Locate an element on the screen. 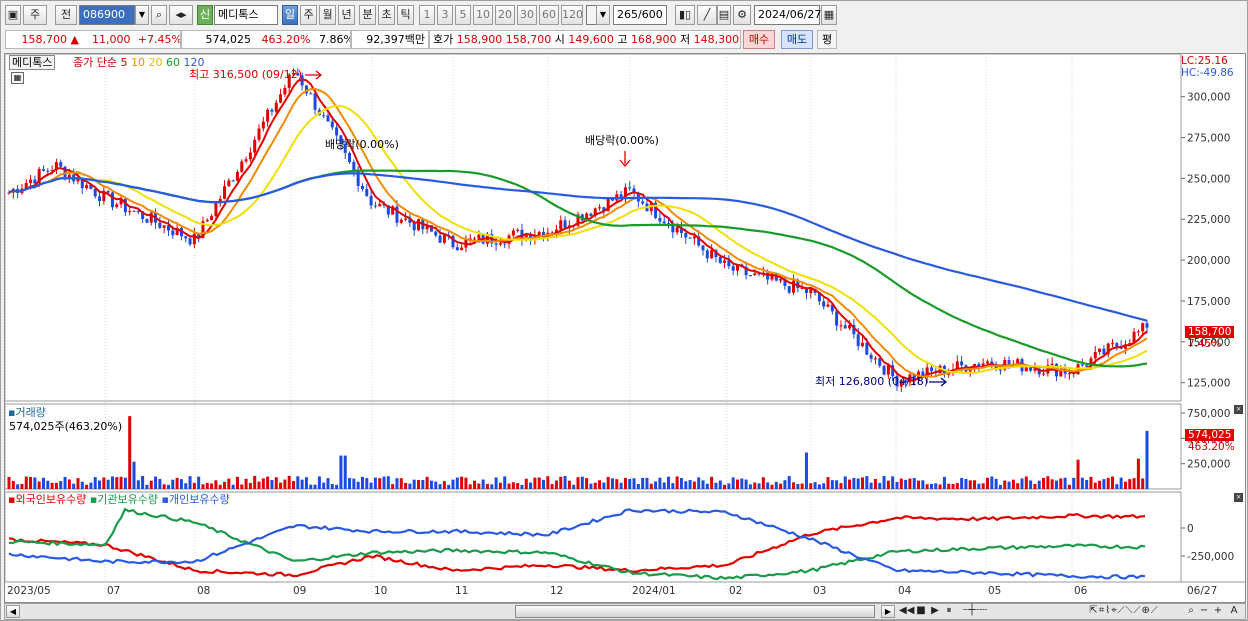  low-value: 148,300 is located at coordinates (716, 39).